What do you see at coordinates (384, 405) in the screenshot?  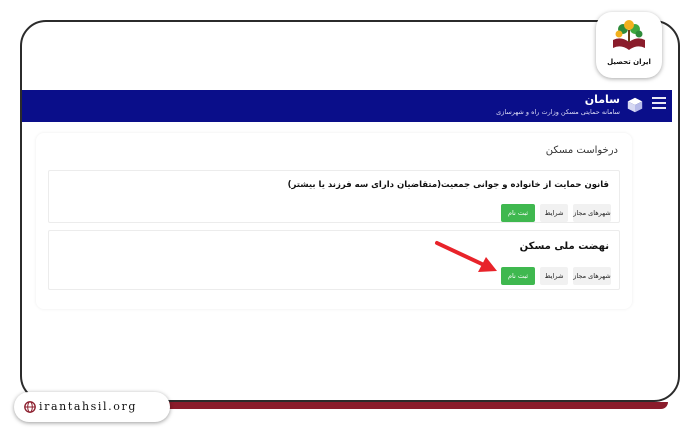 I see `bottom-strip` at bounding box center [384, 405].